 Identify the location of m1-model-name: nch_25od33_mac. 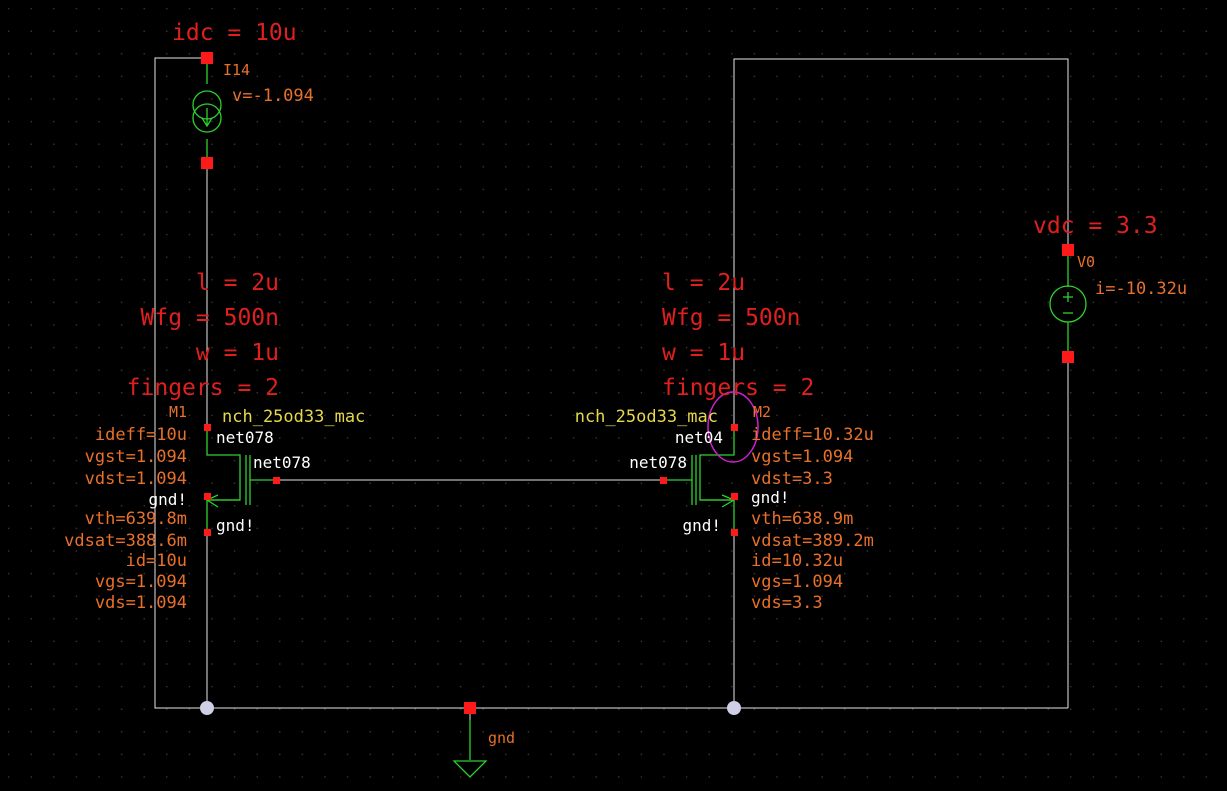
(294, 417).